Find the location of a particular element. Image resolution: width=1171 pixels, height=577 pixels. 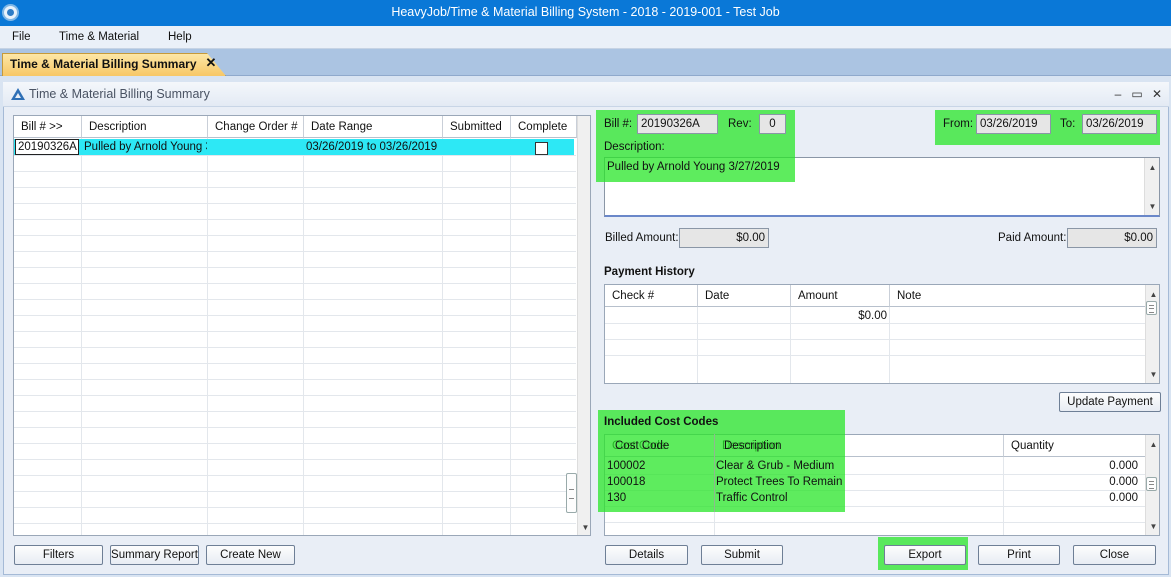

col-header-complete: Complete is located at coordinates (544, 127).